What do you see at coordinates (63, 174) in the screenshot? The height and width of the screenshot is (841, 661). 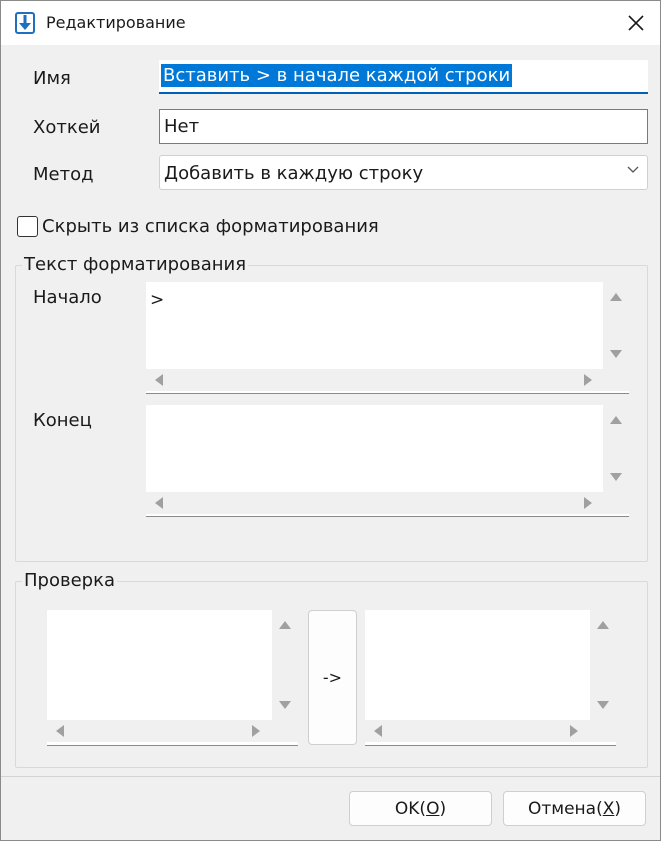 I see `method-label: Метод` at bounding box center [63, 174].